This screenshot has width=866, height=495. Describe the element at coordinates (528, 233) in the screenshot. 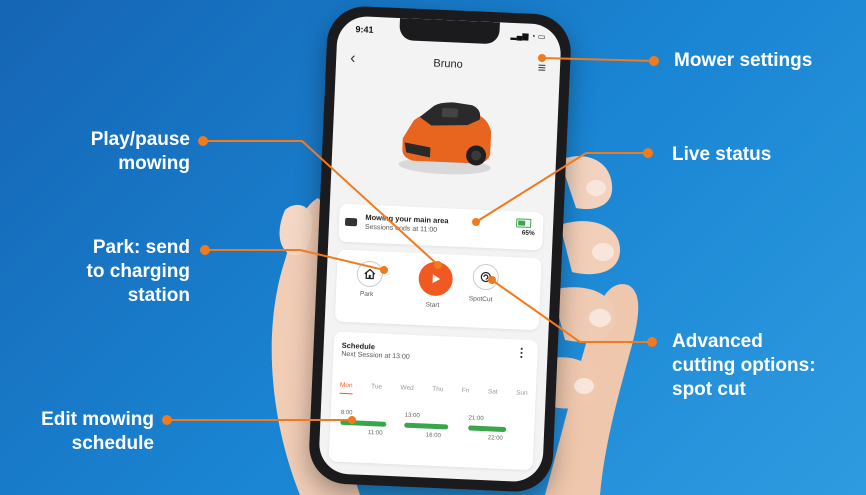

I see `battery-percentage: 65%` at that location.